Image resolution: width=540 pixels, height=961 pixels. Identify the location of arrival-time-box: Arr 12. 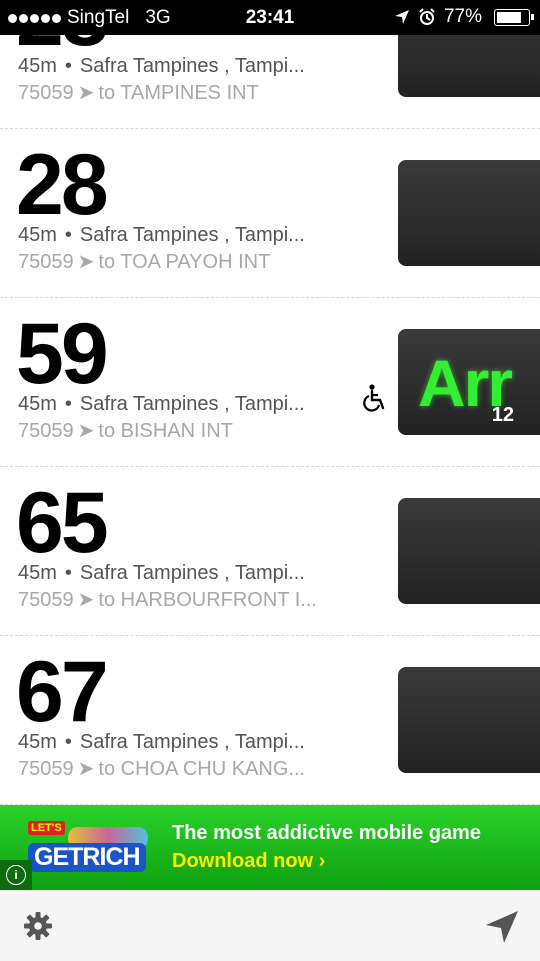
(469, 382).